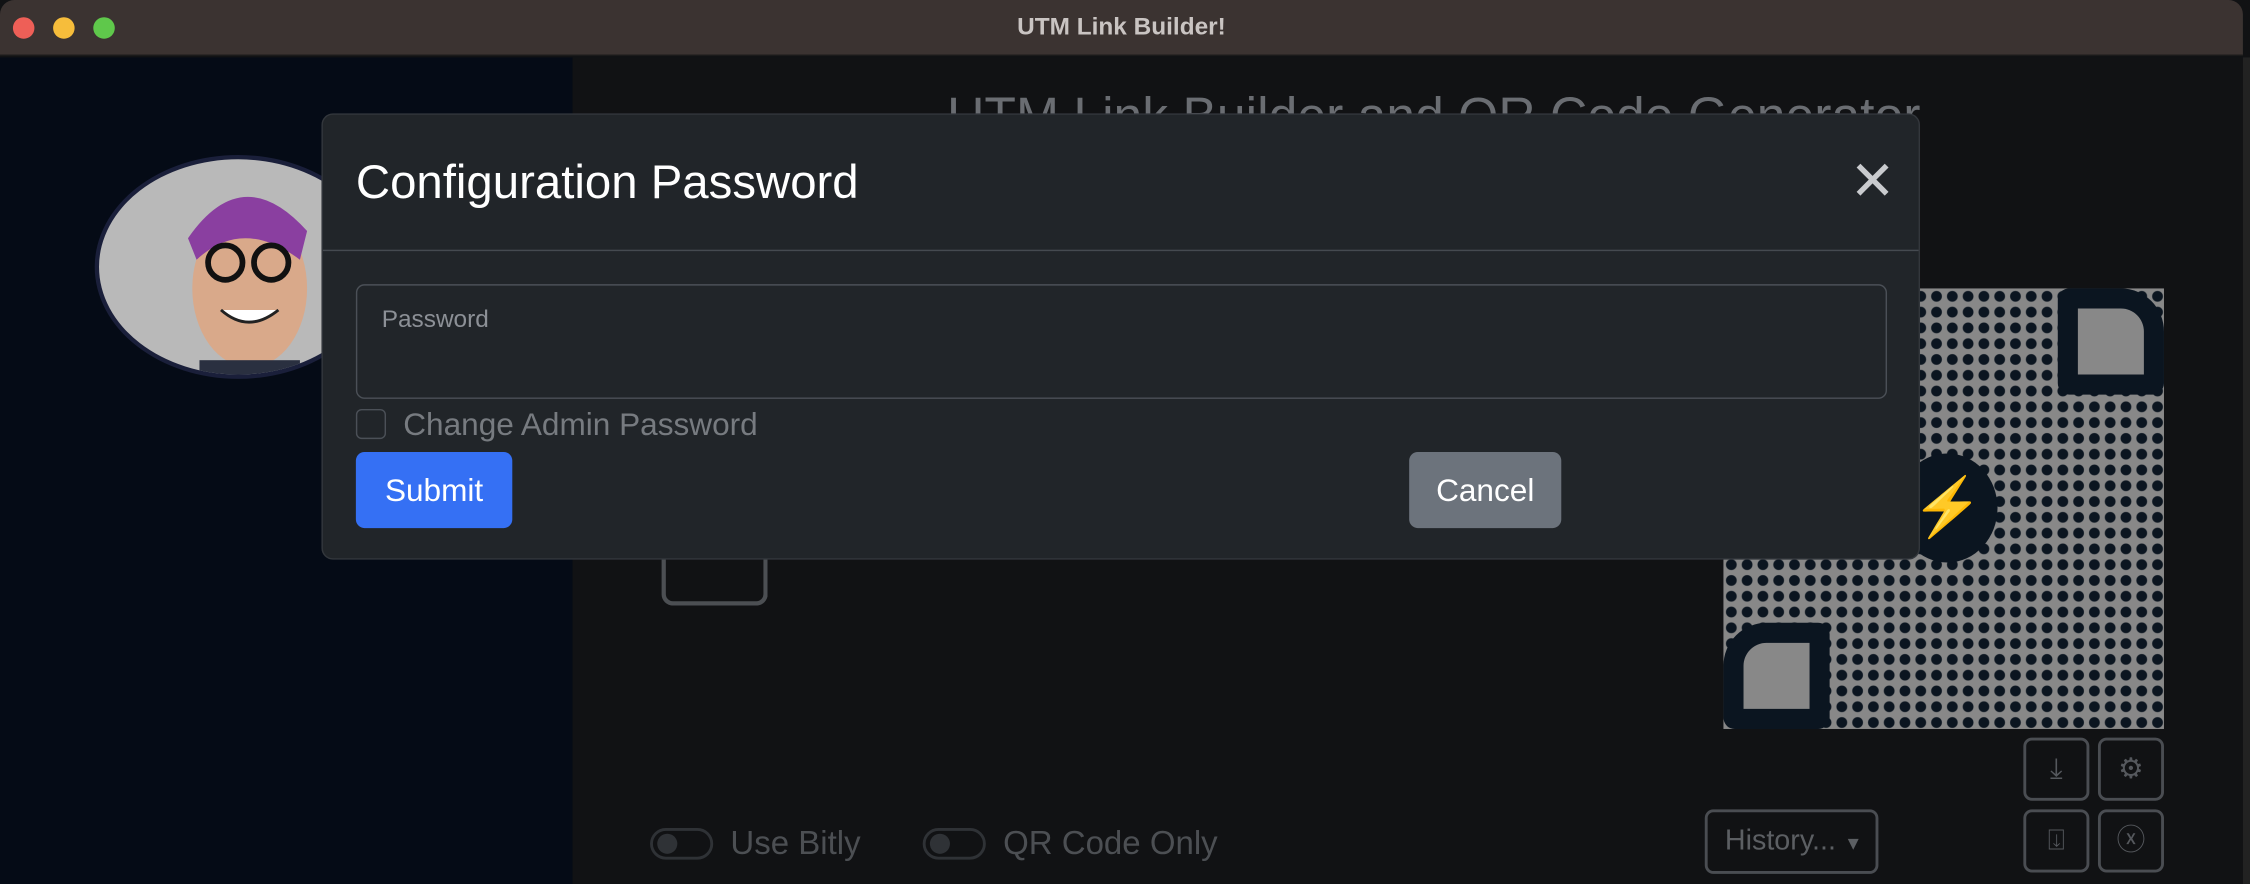  Describe the element at coordinates (434, 490) in the screenshot. I see `submit-button: Submit` at that location.